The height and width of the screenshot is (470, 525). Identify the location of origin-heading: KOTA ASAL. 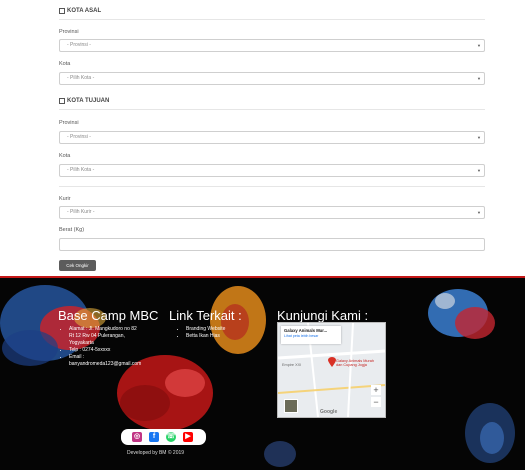
(80, 11).